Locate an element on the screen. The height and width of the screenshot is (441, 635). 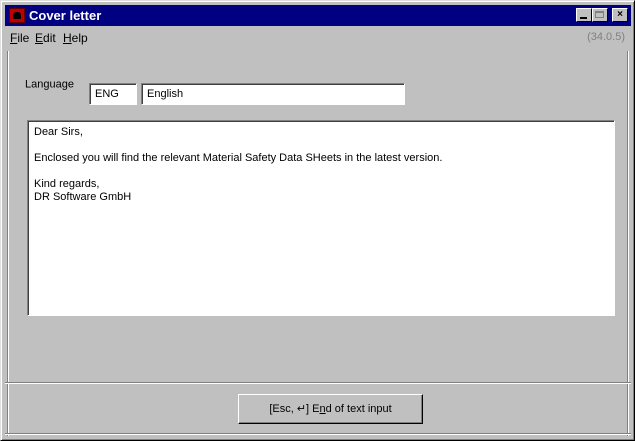
maximize-icon is located at coordinates (599, 14).